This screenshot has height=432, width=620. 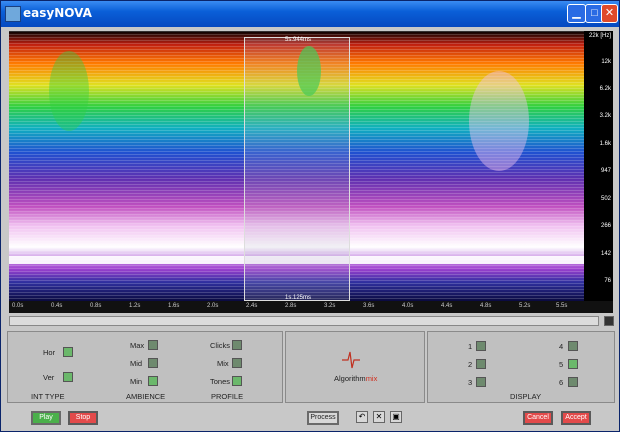 I want to click on display-1-label: 1, so click(x=470, y=346).